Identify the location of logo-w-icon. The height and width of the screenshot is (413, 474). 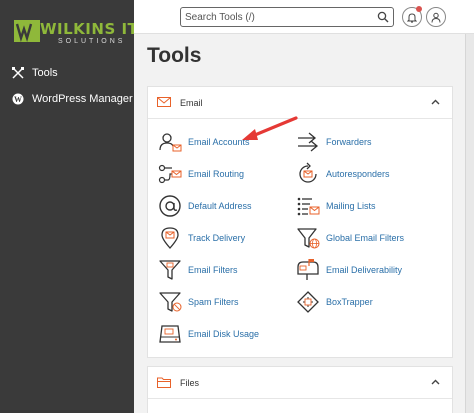
(27, 31).